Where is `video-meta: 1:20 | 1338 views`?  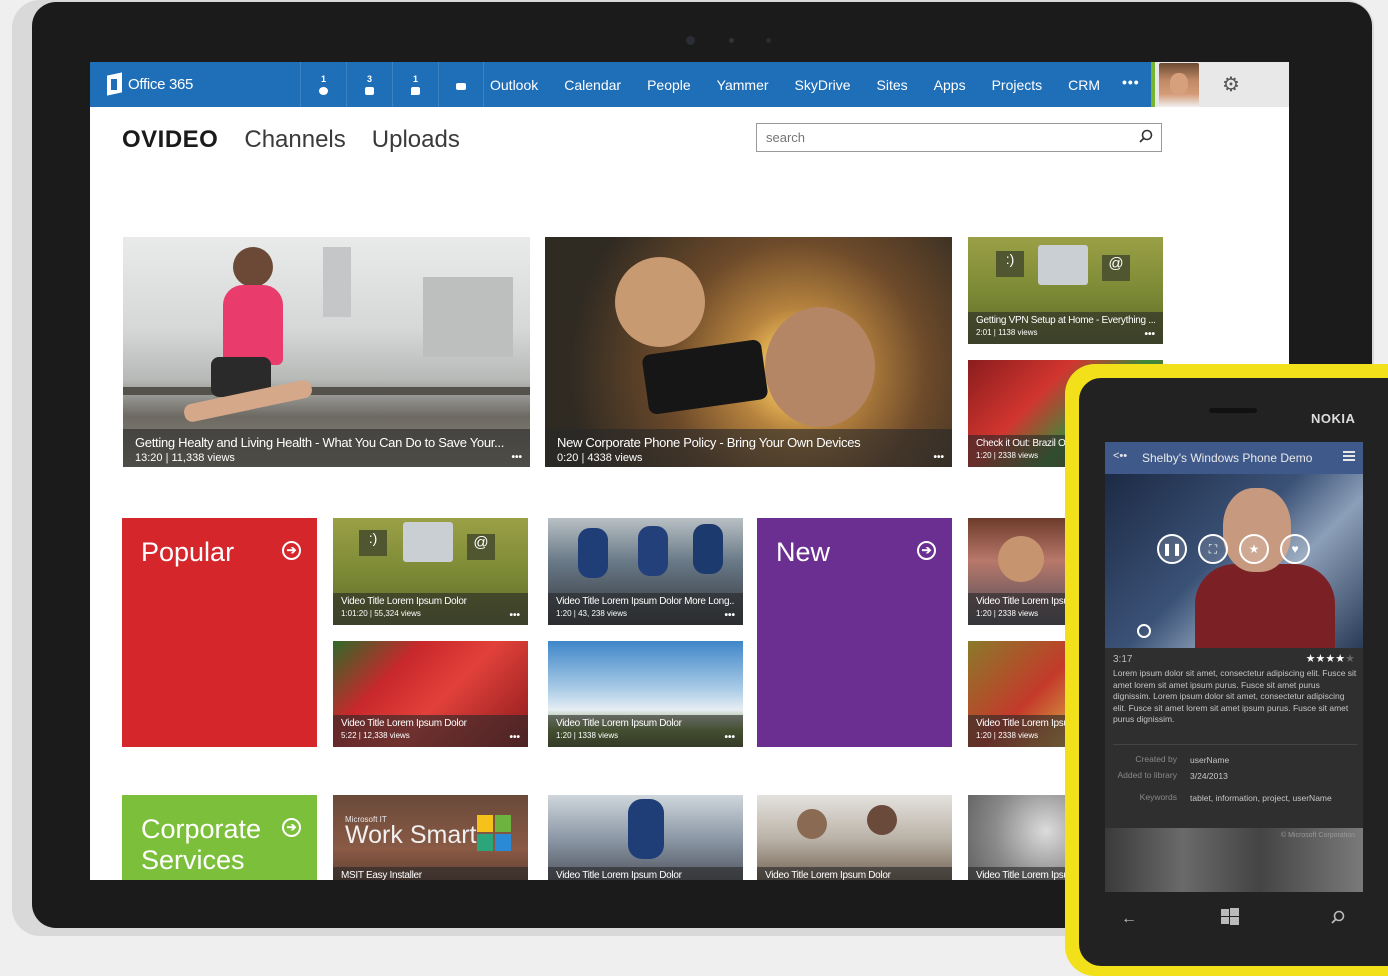 video-meta: 1:20 | 1338 views is located at coordinates (587, 735).